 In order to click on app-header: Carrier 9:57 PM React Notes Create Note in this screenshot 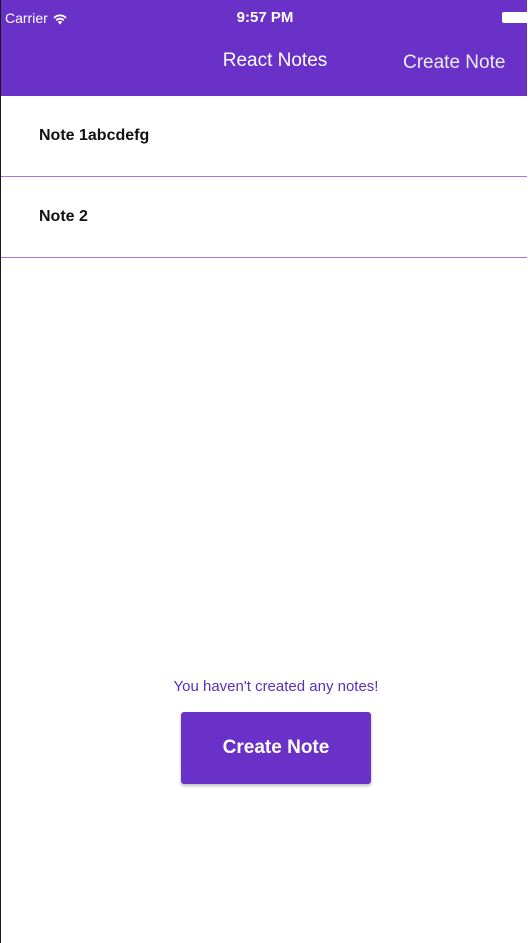, I will do `click(264, 48)`.